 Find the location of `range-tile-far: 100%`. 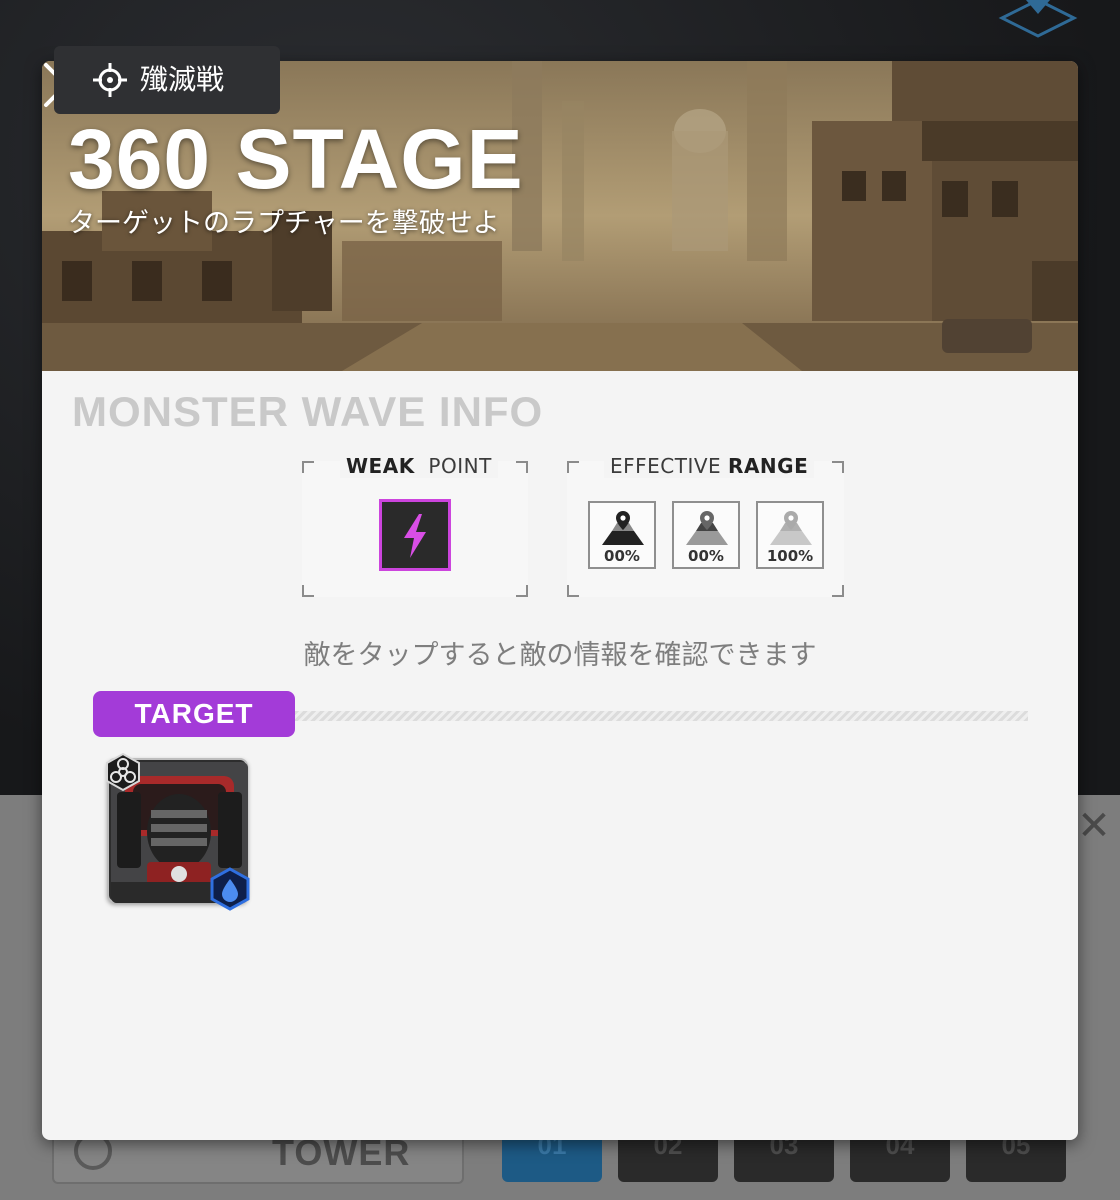

range-tile-far: 100% is located at coordinates (790, 535).